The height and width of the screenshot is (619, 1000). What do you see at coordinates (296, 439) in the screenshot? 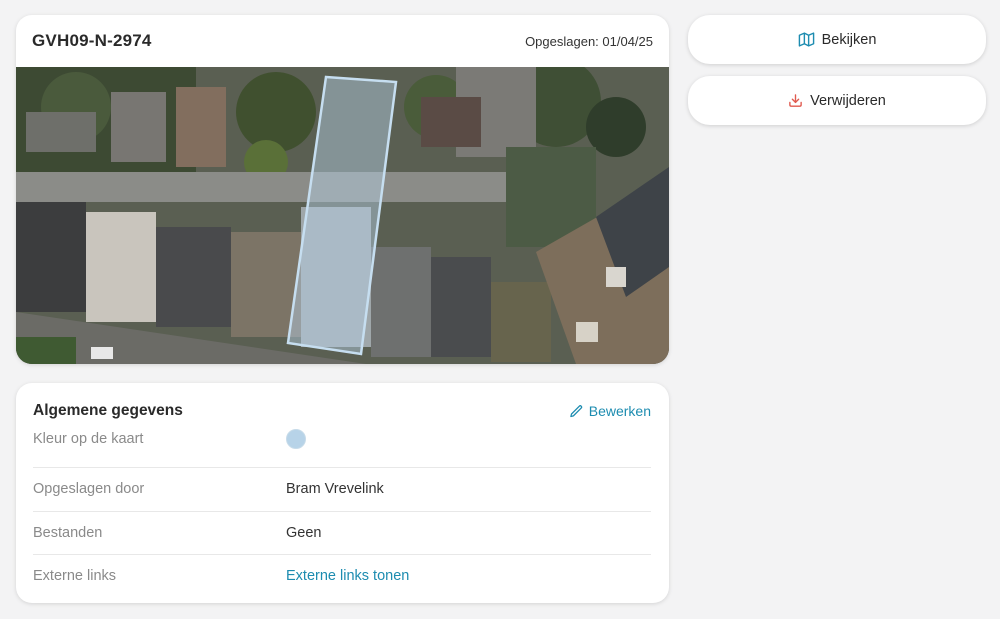
I see `map-color-swatch` at bounding box center [296, 439].